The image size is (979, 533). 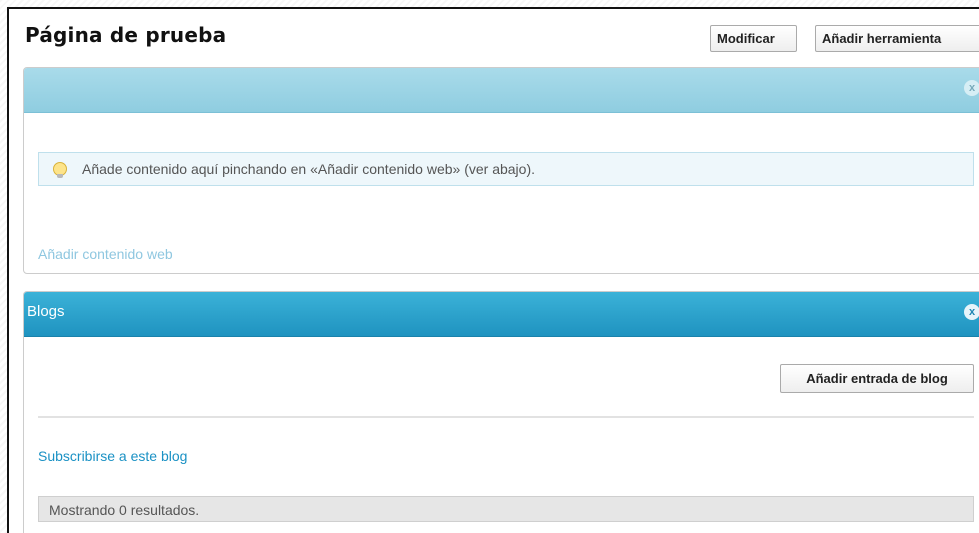 What do you see at coordinates (46, 311) in the screenshot?
I see `blogs-portlet-title: Blogs` at bounding box center [46, 311].